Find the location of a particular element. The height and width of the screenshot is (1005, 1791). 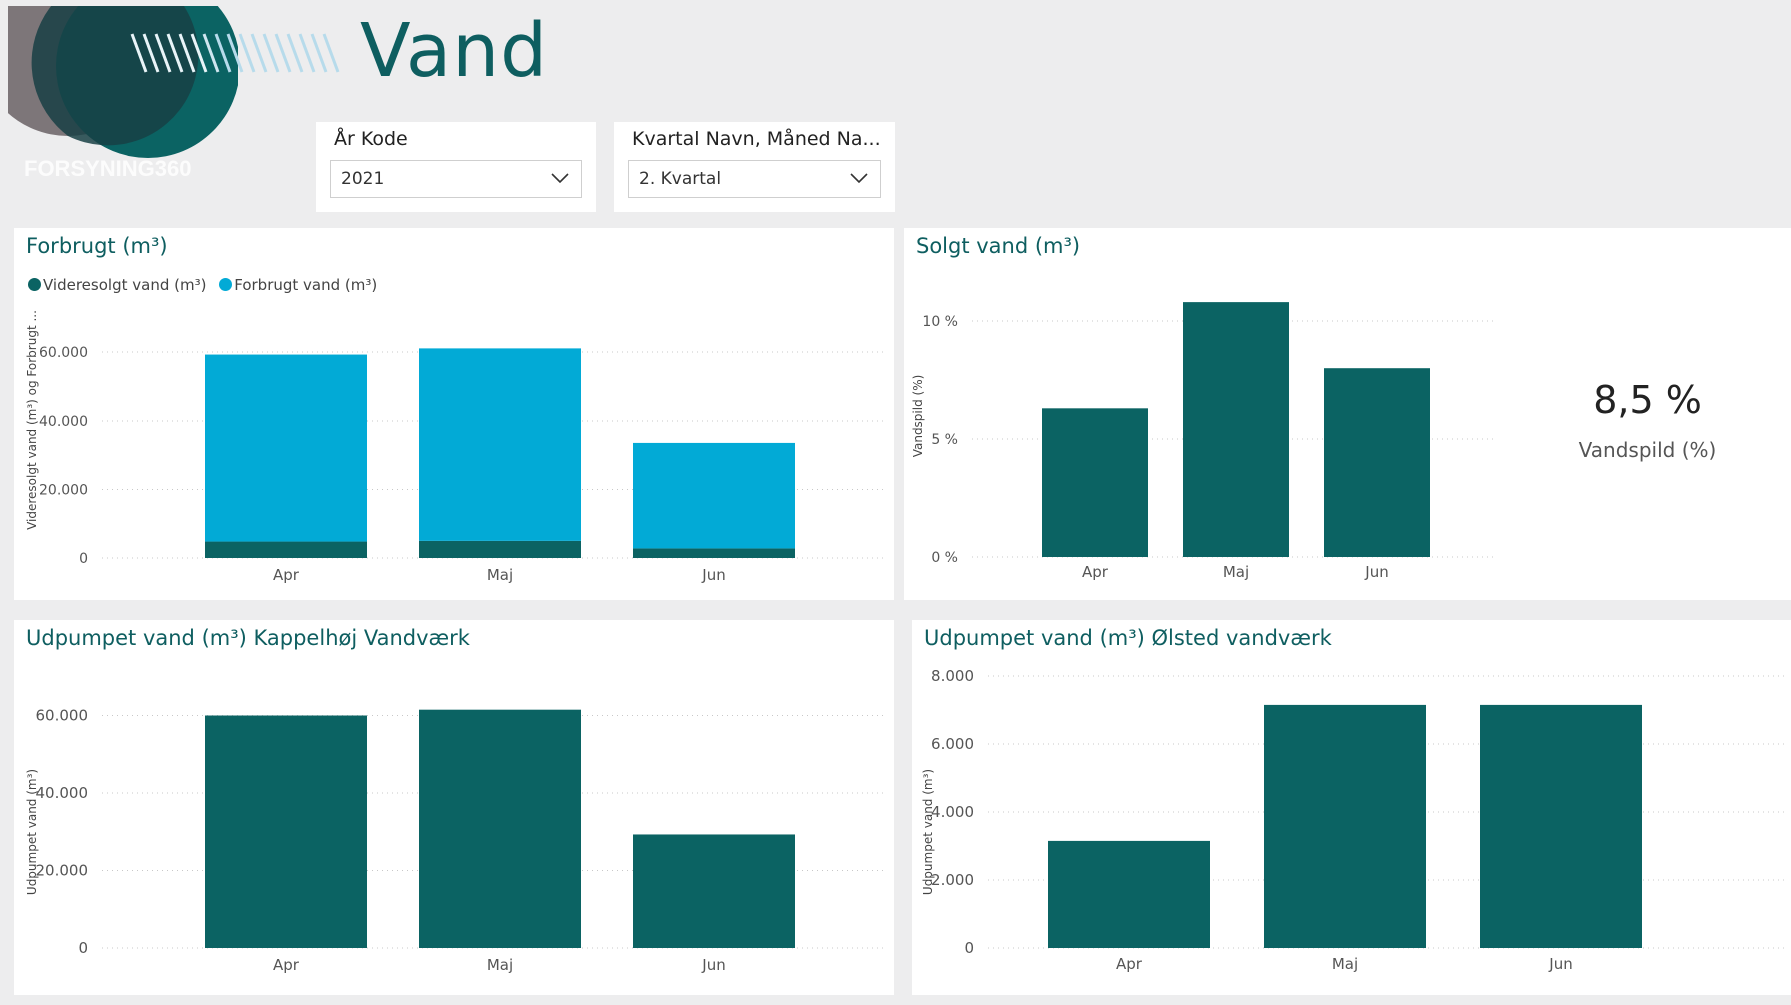

year-dropdown-value: 2021 is located at coordinates (363, 179).